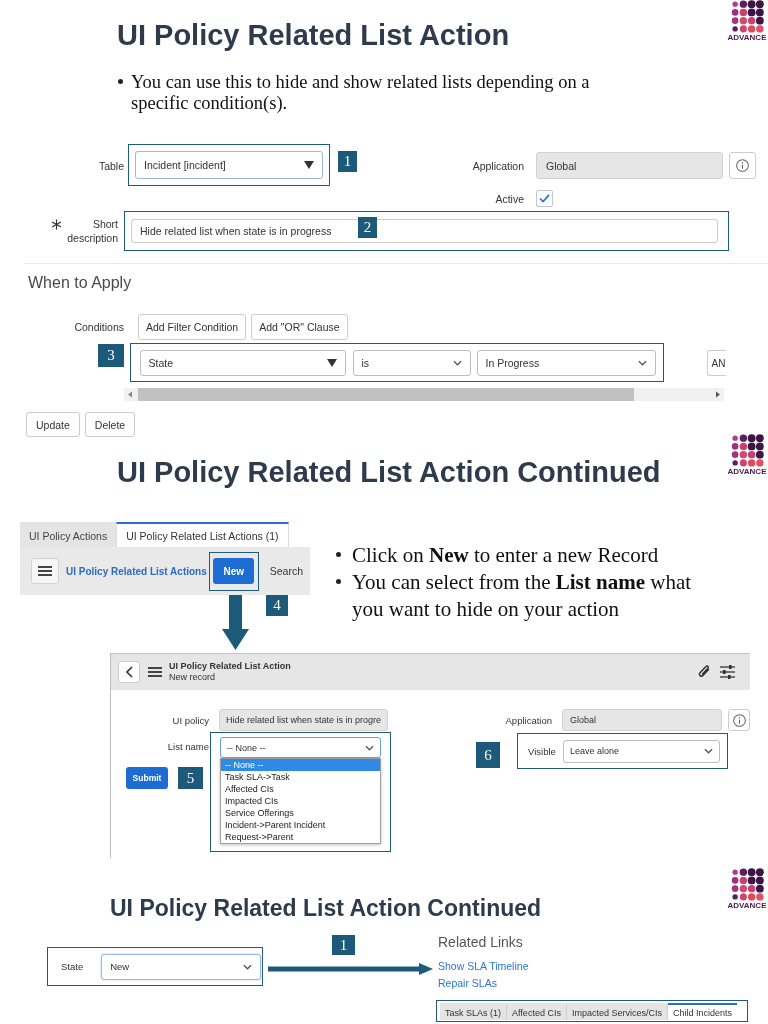 Image resolution: width=768 pixels, height=1024 pixels. Describe the element at coordinates (542, 751) in the screenshot. I see `field-label: Visible` at that location.